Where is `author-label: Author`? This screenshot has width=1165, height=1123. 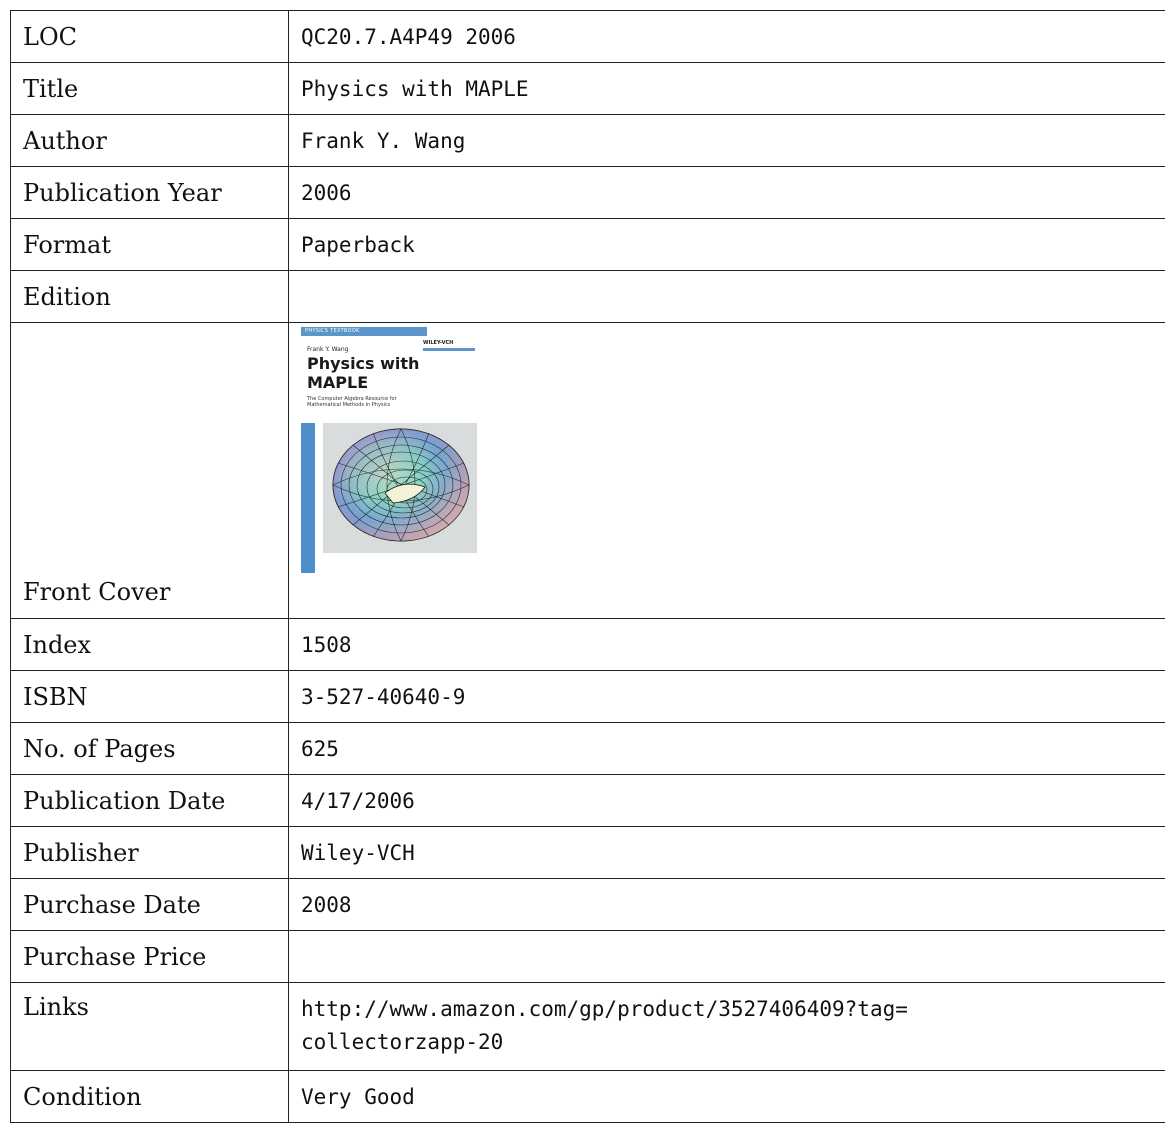 author-label: Author is located at coordinates (150, 141).